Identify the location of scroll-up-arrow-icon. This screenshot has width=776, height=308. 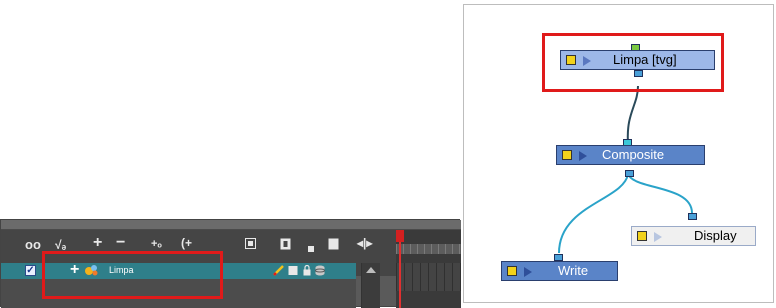
(371, 270).